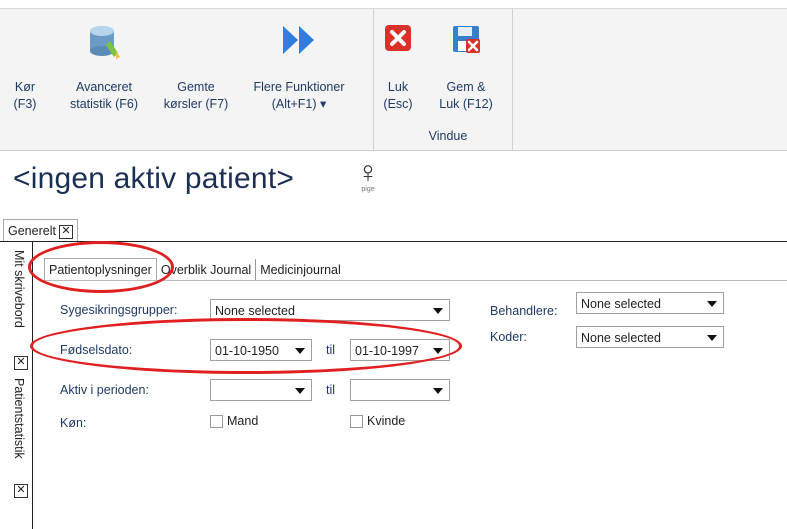 Image resolution: width=787 pixels, height=529 pixels. I want to click on gender-indicator: ♀ pige, so click(368, 175).